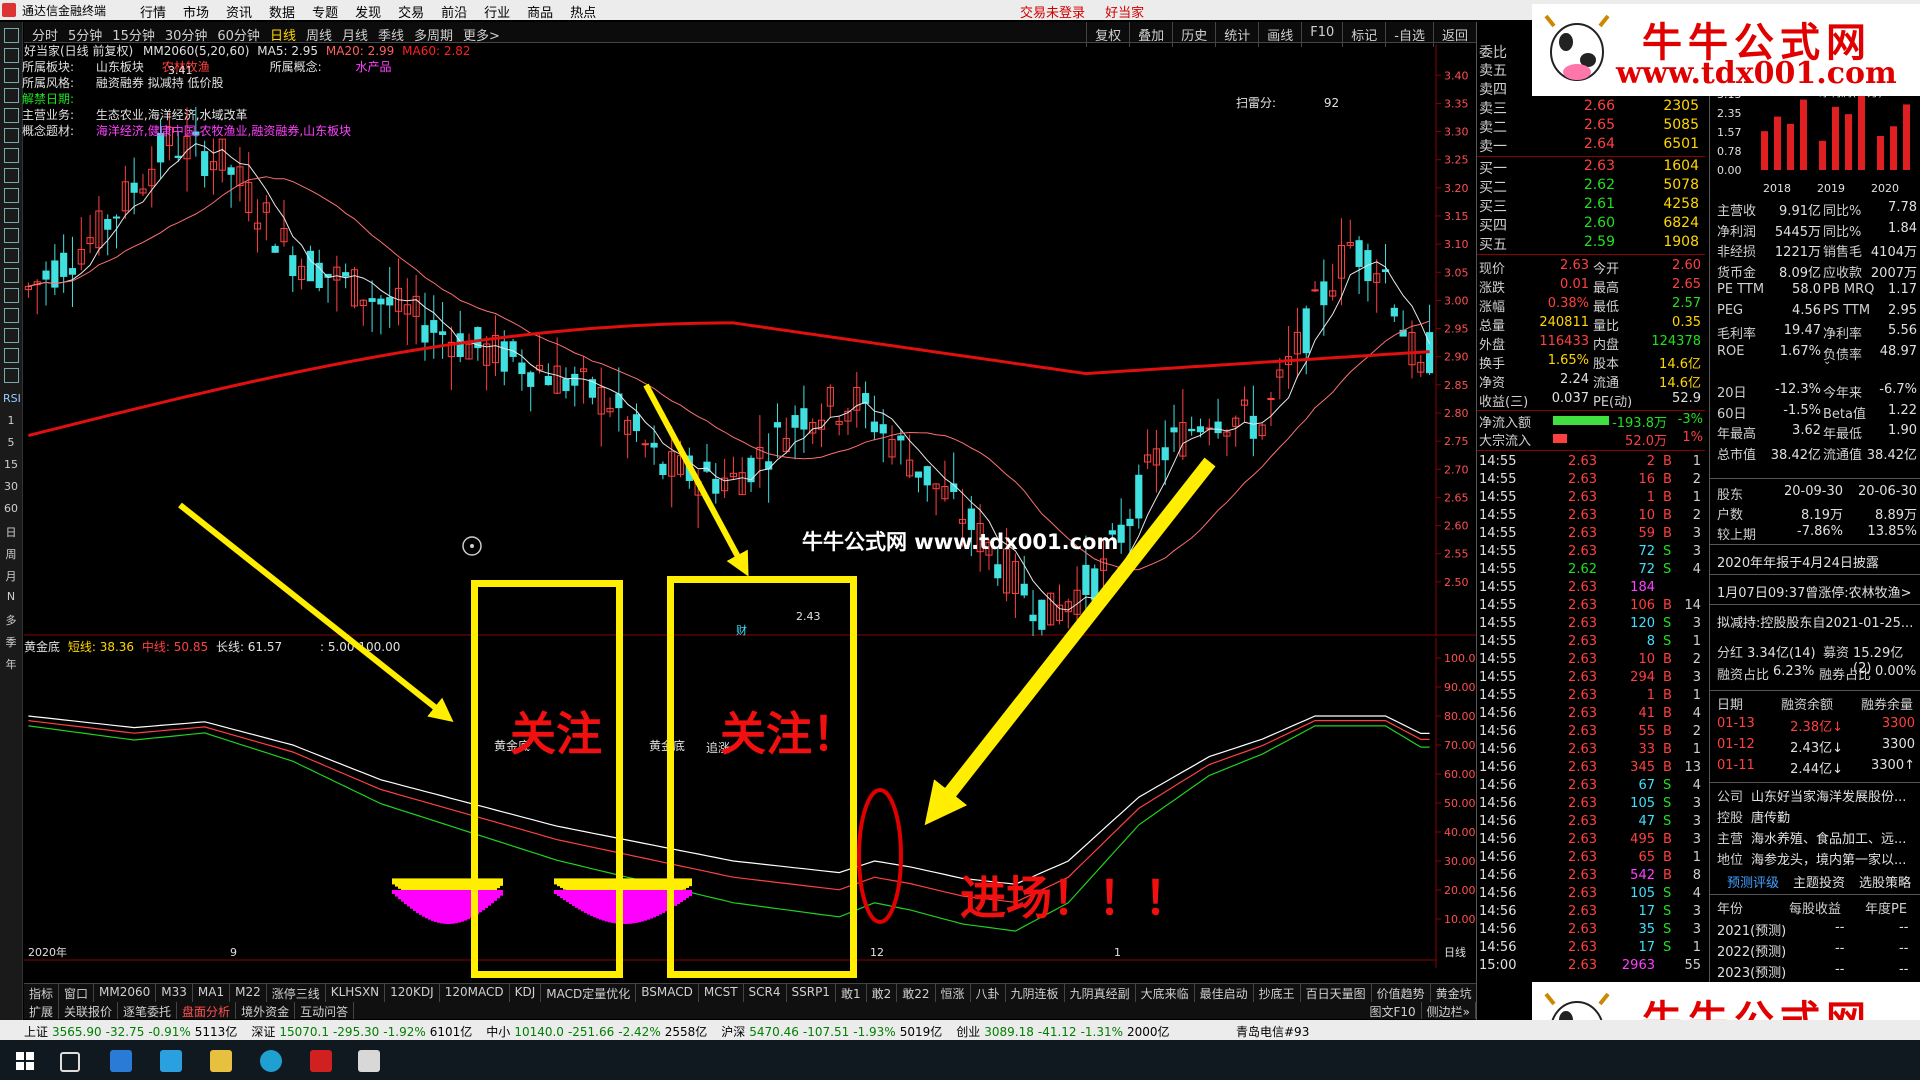  Describe the element at coordinates (475, 993) in the screenshot. I see `indicator-tab: 120MACD` at that location.